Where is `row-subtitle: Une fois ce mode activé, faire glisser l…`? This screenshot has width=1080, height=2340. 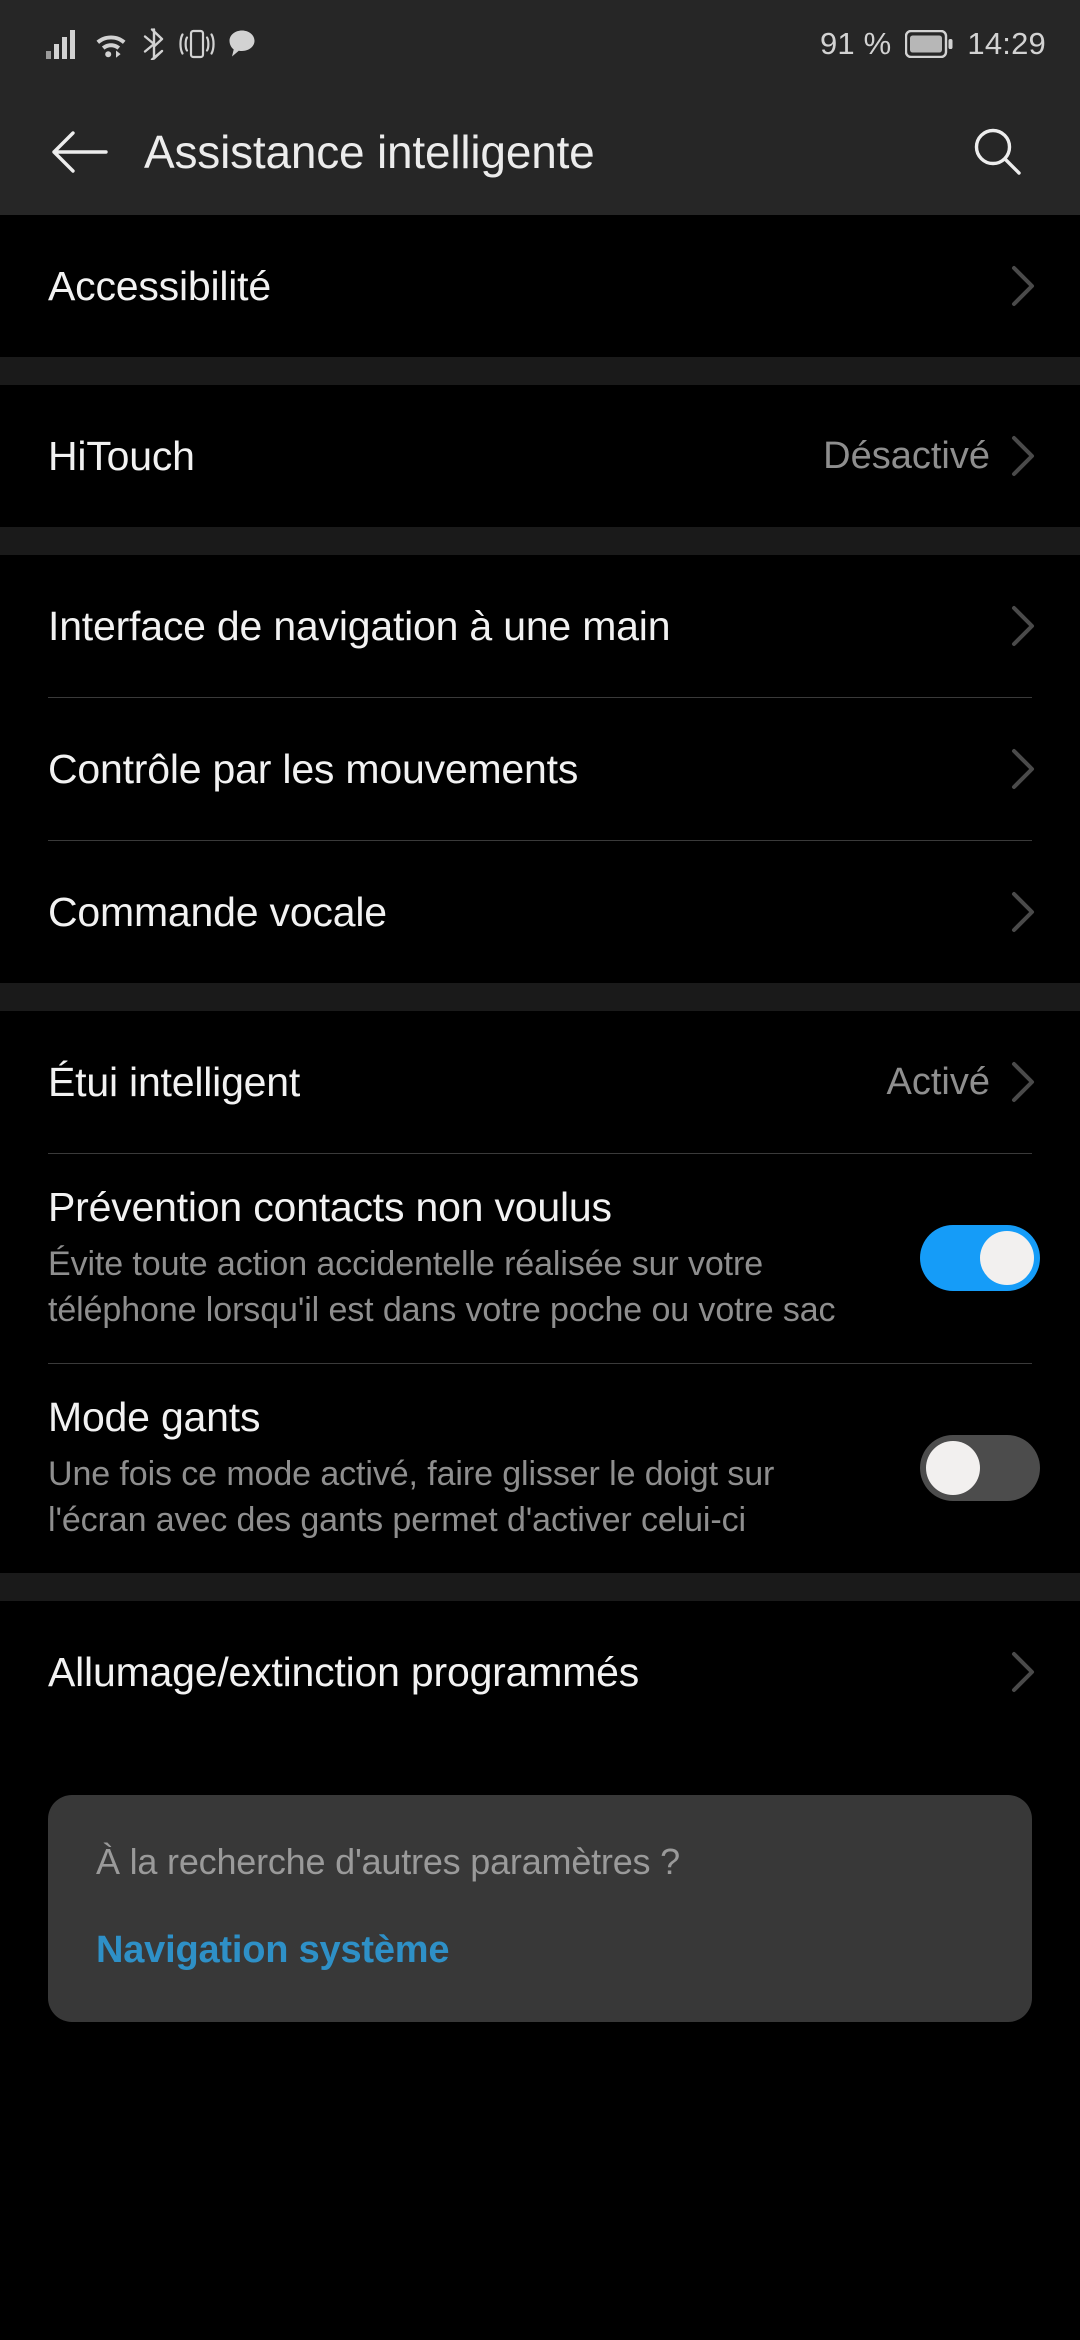 row-subtitle: Une fois ce mode activé, faire glisser l… is located at coordinates (411, 1497).